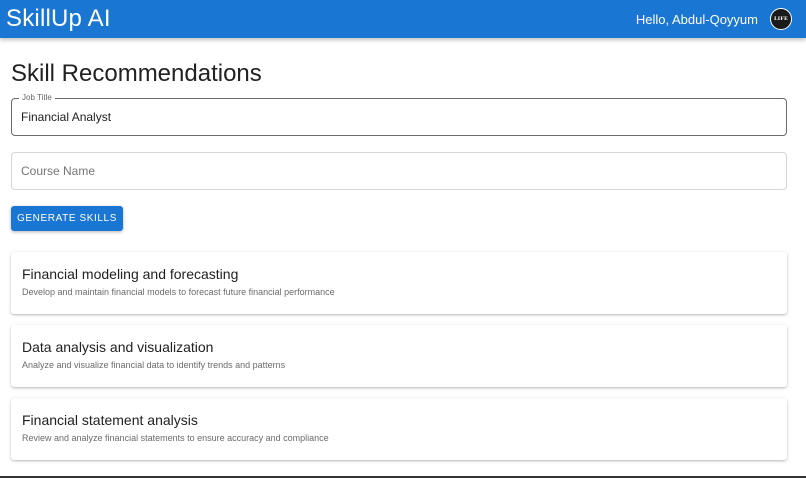 Image resolution: width=806 pixels, height=478 pixels. I want to click on job-title-label: Job Title, so click(37, 98).